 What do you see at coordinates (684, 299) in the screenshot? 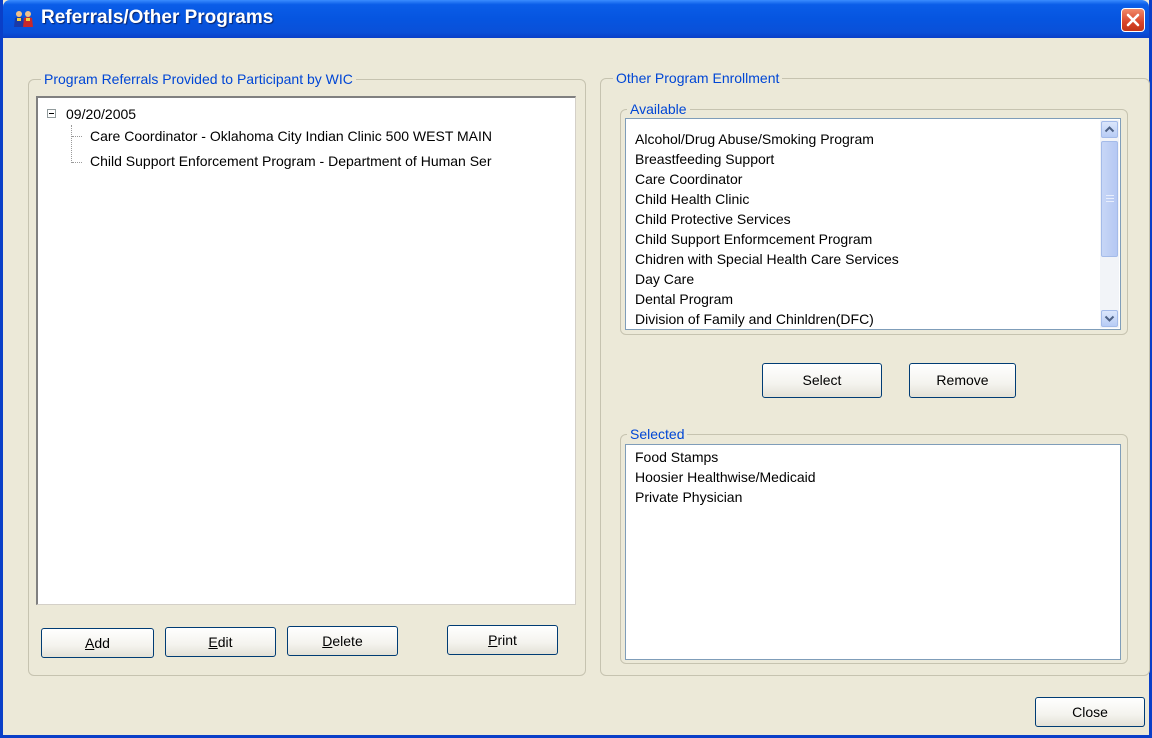
I see `available-item: Dental Program` at bounding box center [684, 299].